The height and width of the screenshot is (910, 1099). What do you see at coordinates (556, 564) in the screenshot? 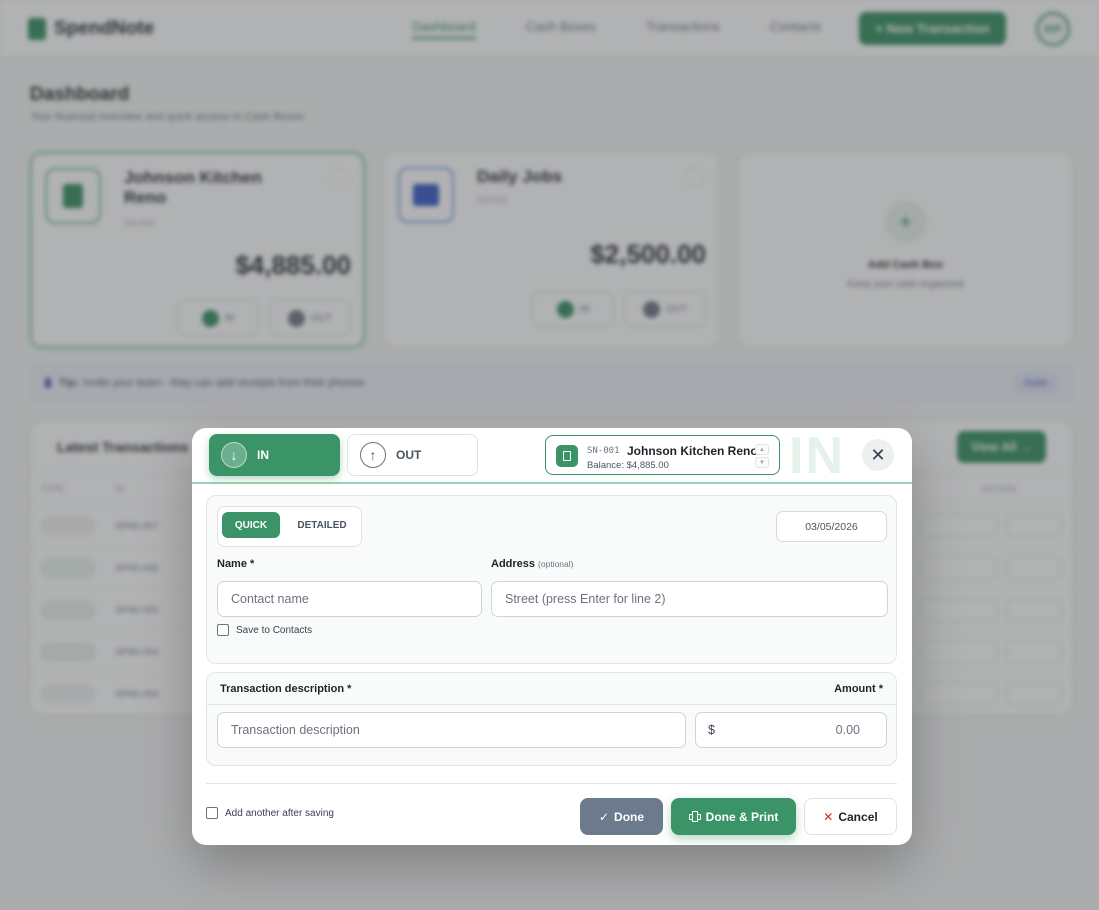
I see `address-optional: (optional)` at bounding box center [556, 564].